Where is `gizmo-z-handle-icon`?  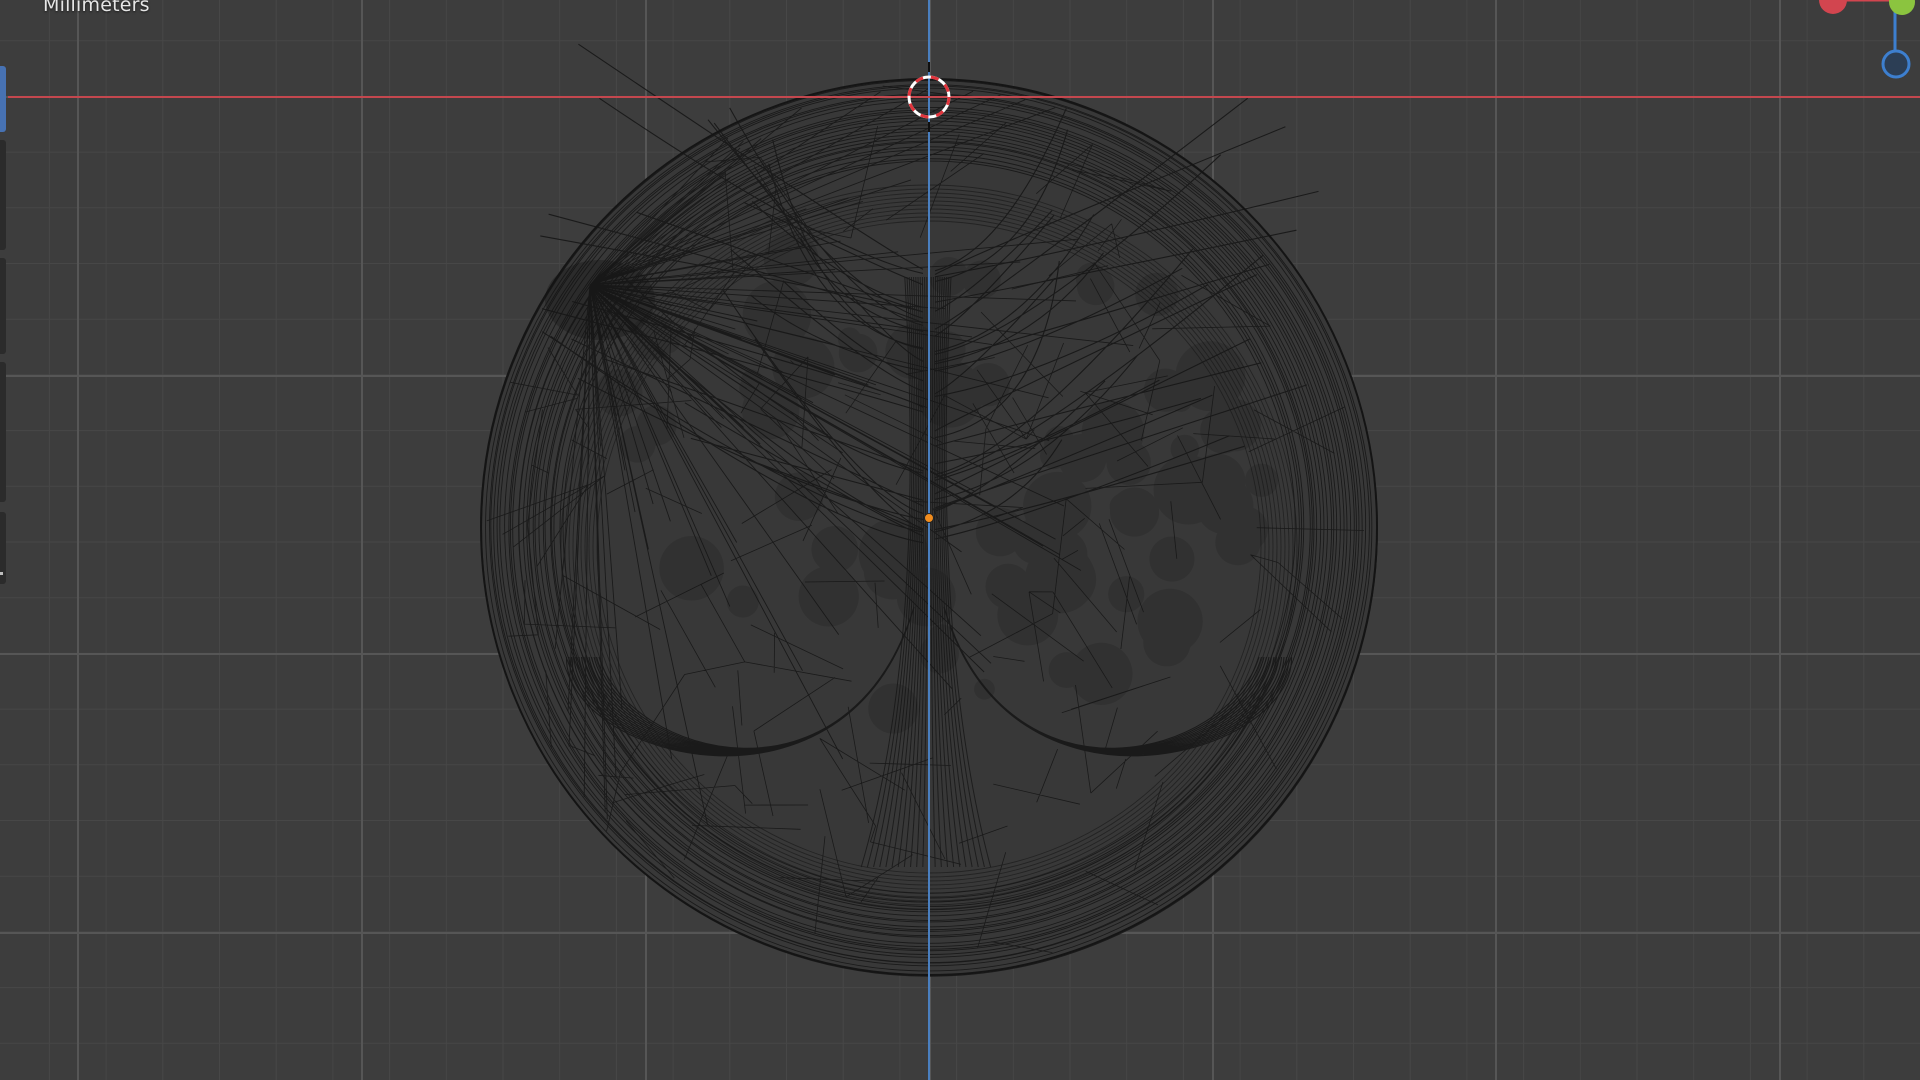
gizmo-z-handle-icon is located at coordinates (1896, 64).